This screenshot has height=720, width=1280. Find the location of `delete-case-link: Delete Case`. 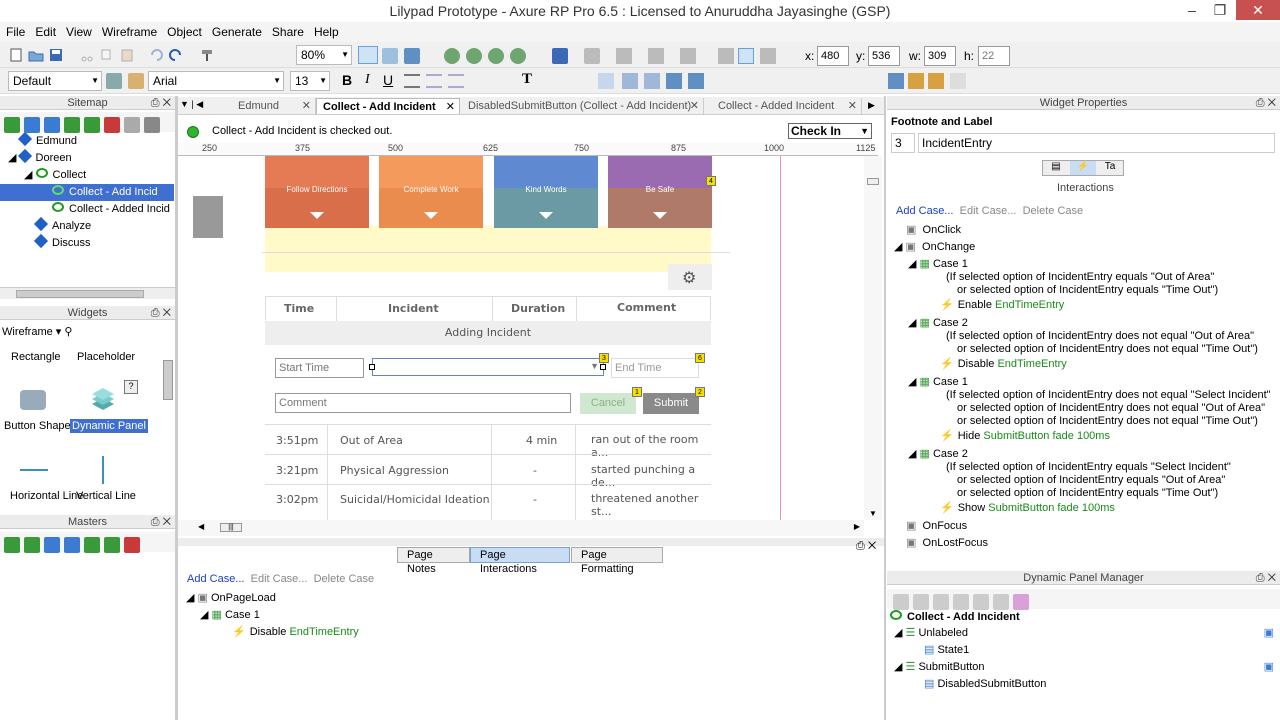

delete-case-link: Delete Case is located at coordinates (1053, 211).